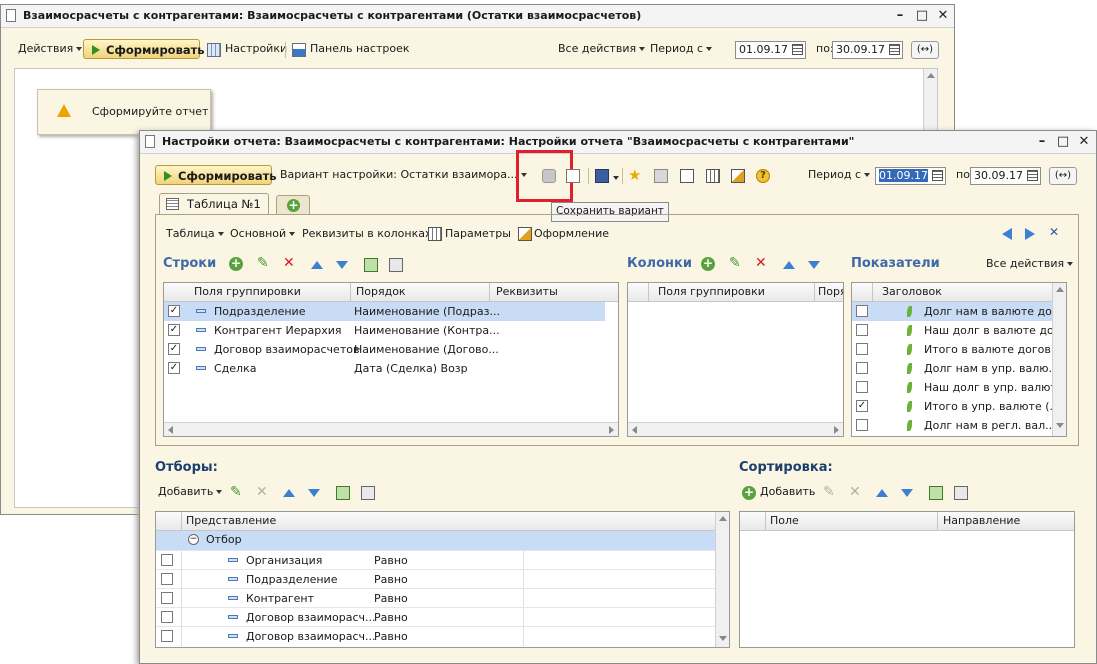 Image resolution: width=1097 pixels, height=664 pixels. Describe the element at coordinates (214, 204) in the screenshot. I see `tab-table-1: Таблица №1` at that location.